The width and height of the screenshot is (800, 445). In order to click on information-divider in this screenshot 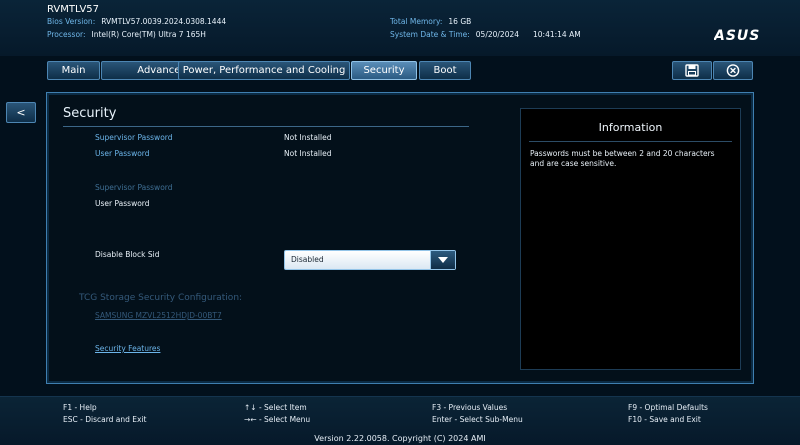, I will do `click(630, 141)`.